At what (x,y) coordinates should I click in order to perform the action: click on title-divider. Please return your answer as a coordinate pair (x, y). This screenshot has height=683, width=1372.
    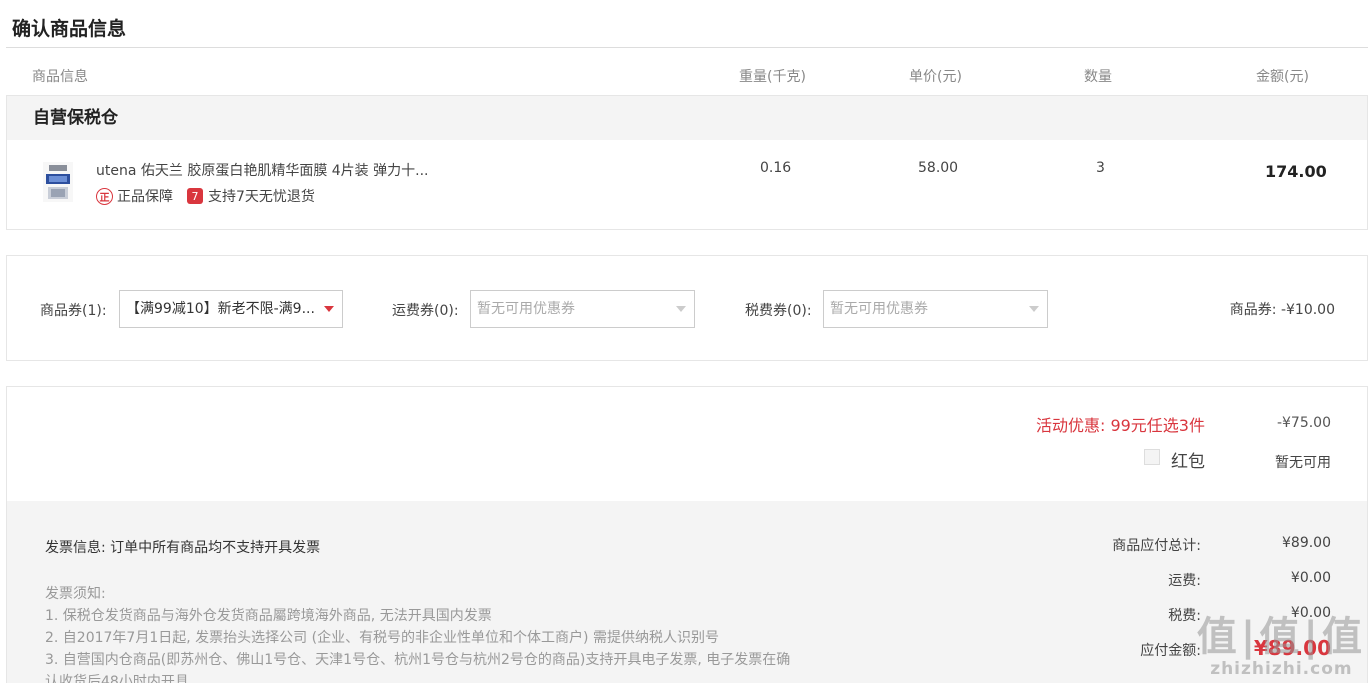
    Looking at the image, I should click on (687, 47).